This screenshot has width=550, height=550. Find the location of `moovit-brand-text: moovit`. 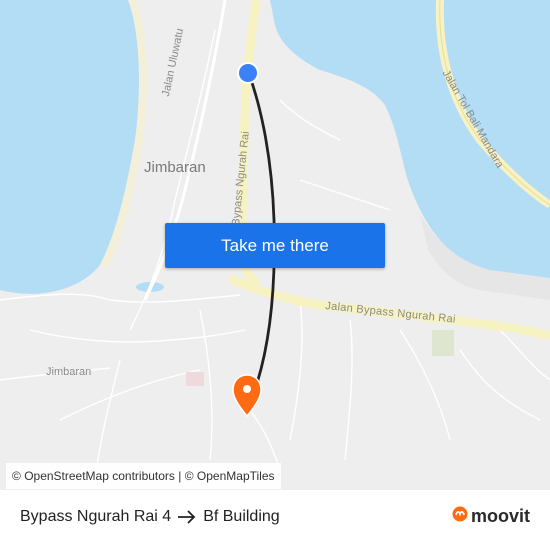

moovit-brand-text: moovit is located at coordinates (500, 516).